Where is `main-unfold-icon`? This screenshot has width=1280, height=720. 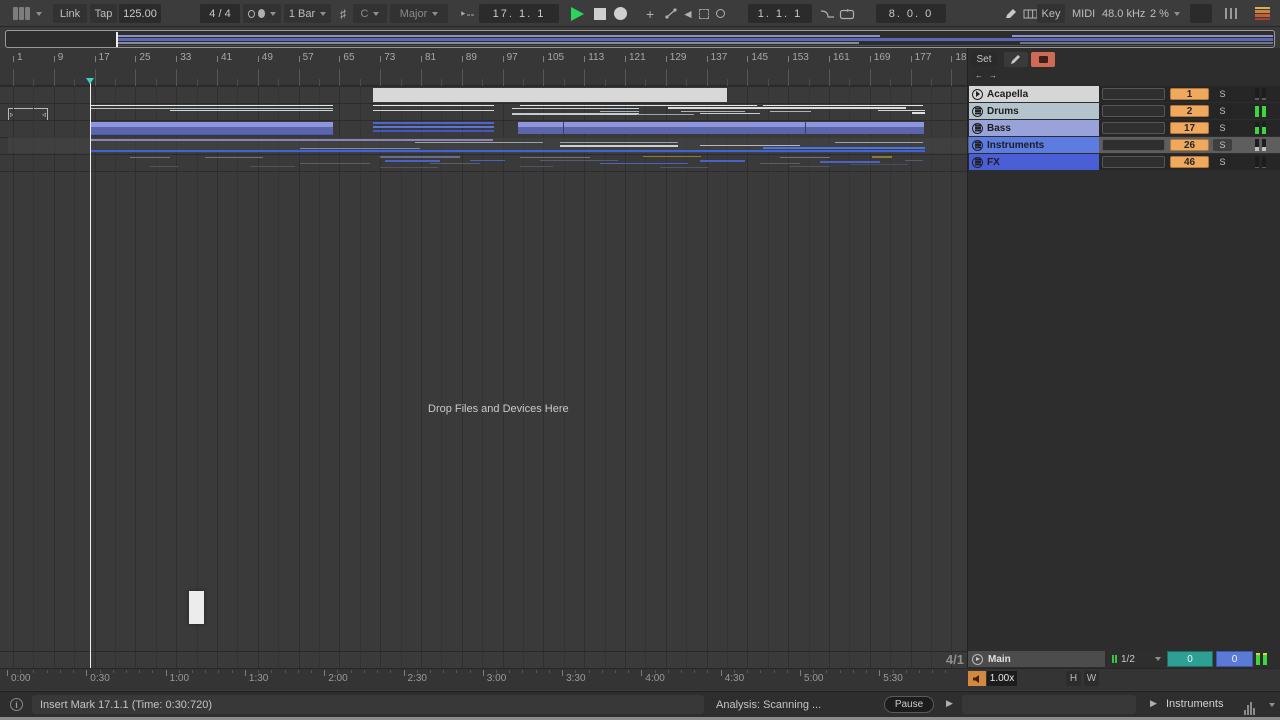 main-unfold-icon is located at coordinates (977, 659).